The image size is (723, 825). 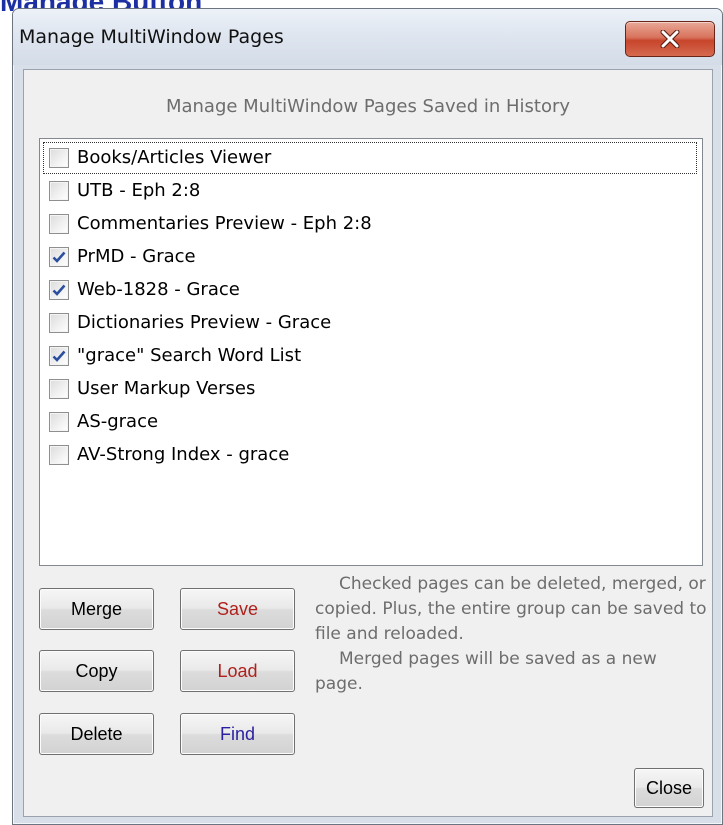 What do you see at coordinates (118, 421) in the screenshot?
I see `list-item-label: AS-grace` at bounding box center [118, 421].